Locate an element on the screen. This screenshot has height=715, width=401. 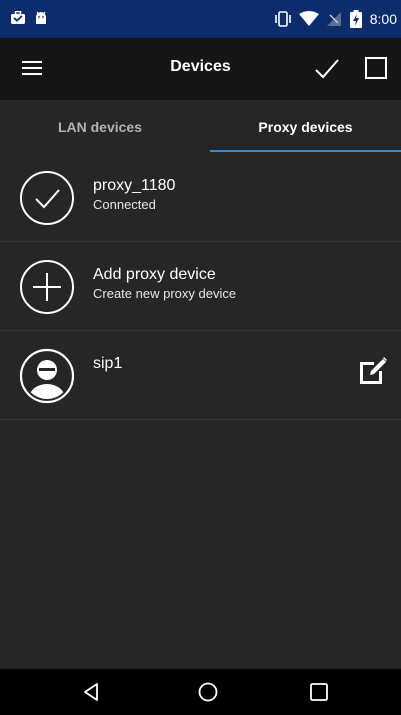
no-signal-icon is located at coordinates (333, 19).